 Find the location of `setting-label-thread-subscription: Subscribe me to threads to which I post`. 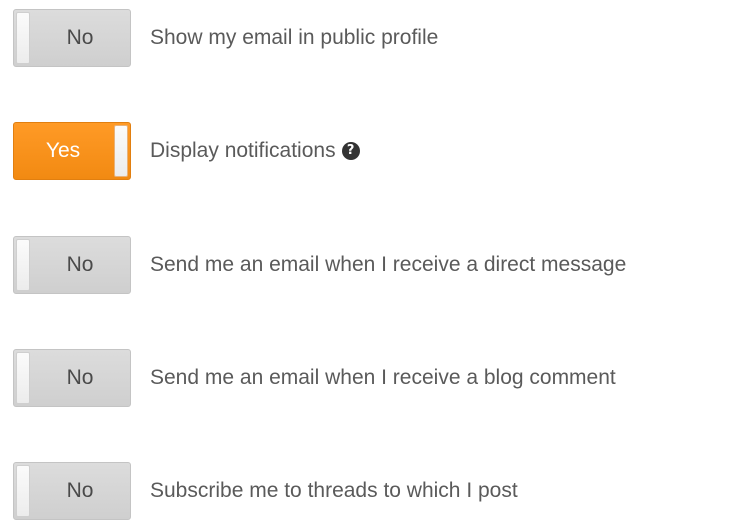

setting-label-thread-subscription: Subscribe me to threads to which I post is located at coordinates (334, 491).